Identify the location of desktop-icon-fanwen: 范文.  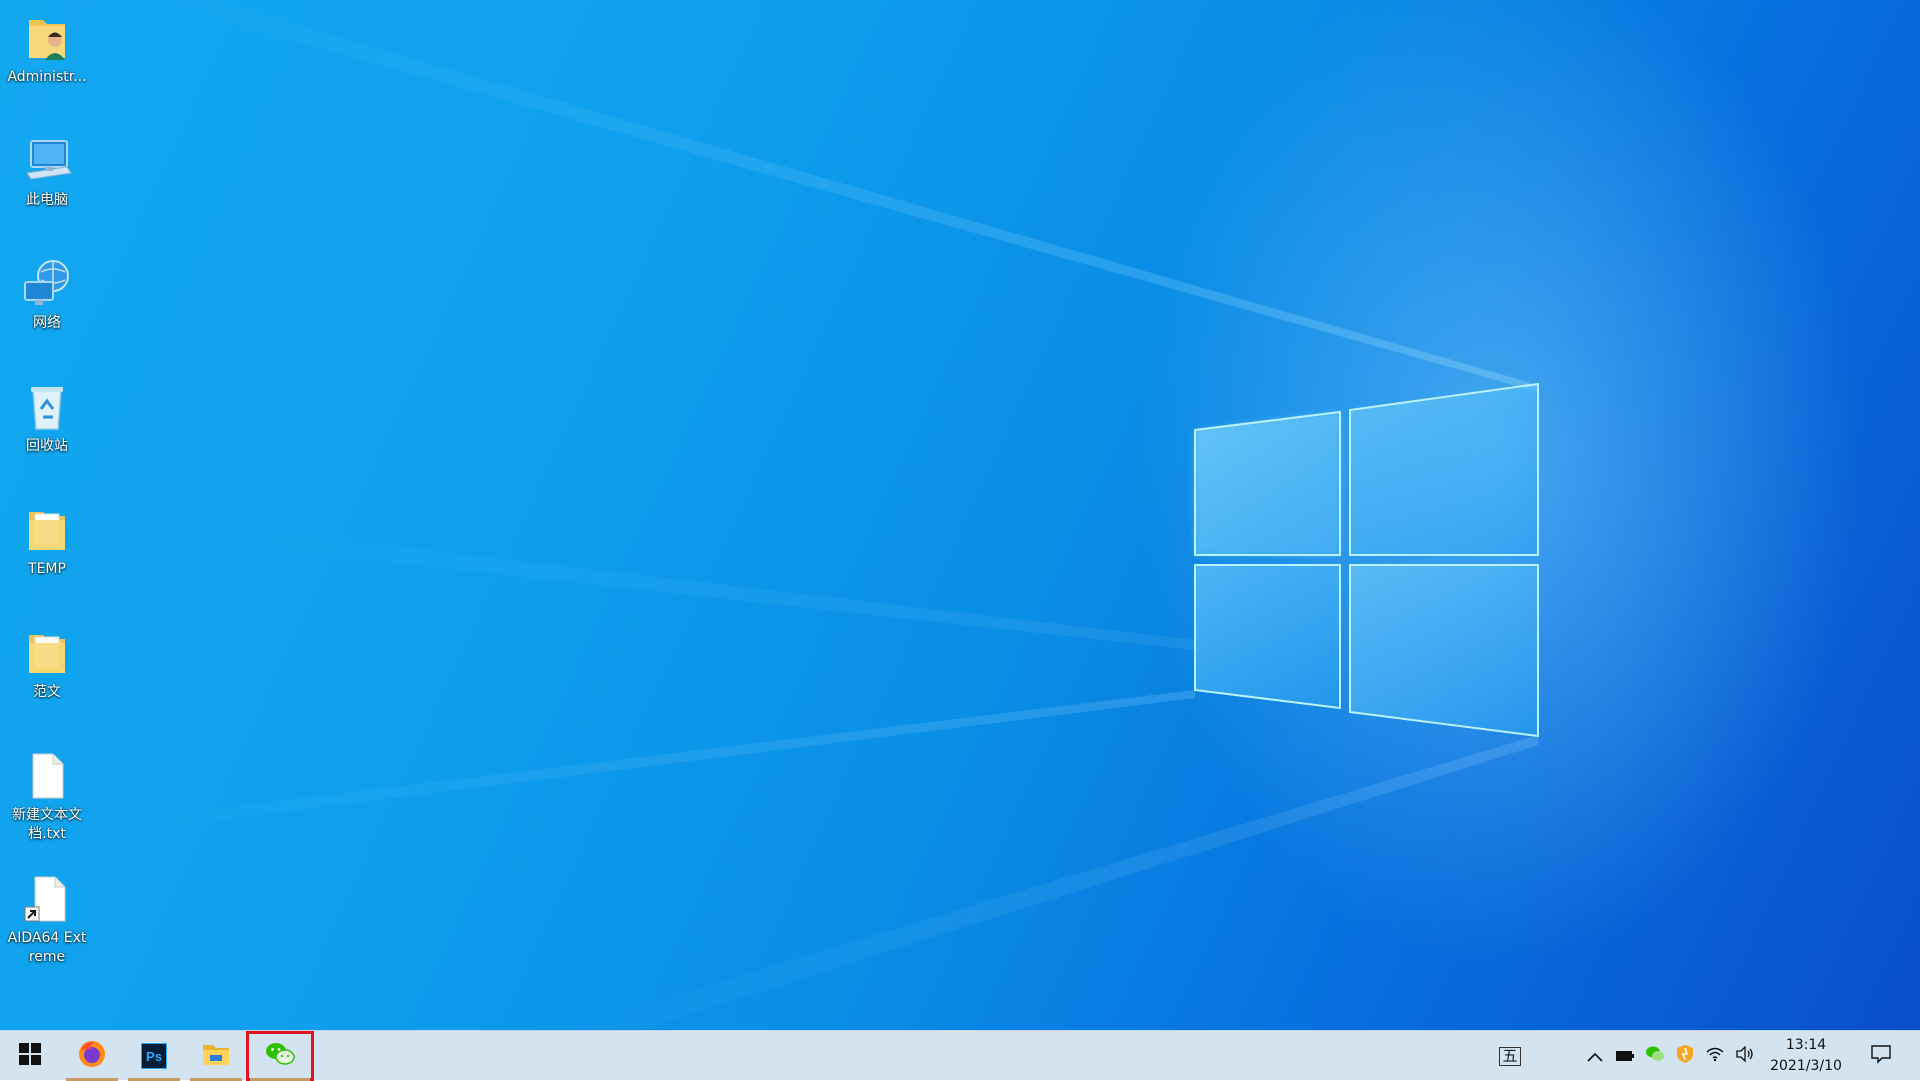
(47, 660).